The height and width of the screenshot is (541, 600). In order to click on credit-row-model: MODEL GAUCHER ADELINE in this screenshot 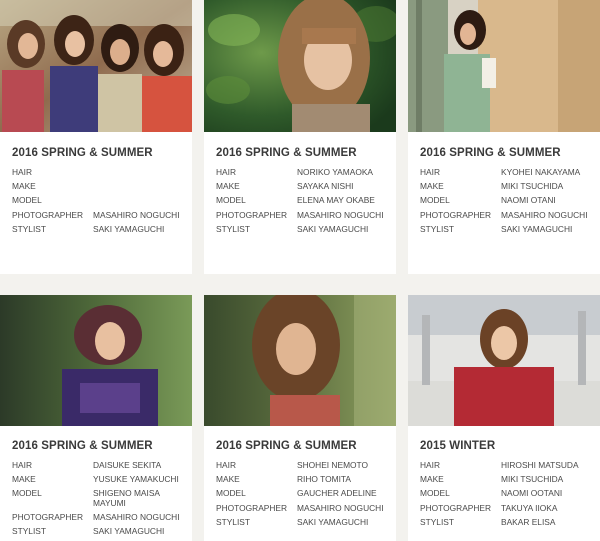, I will do `click(303, 494)`.